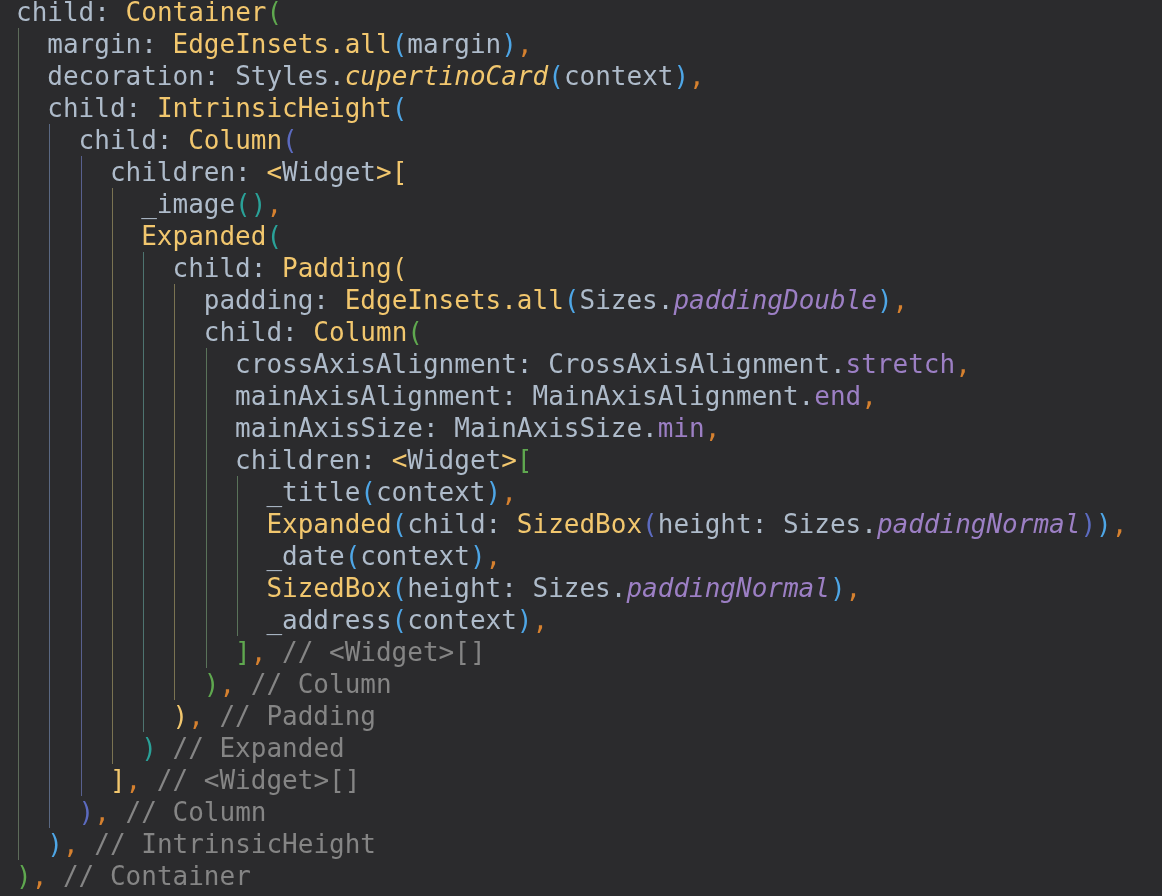  I want to click on code-line: ), // Container, so click(133, 876).